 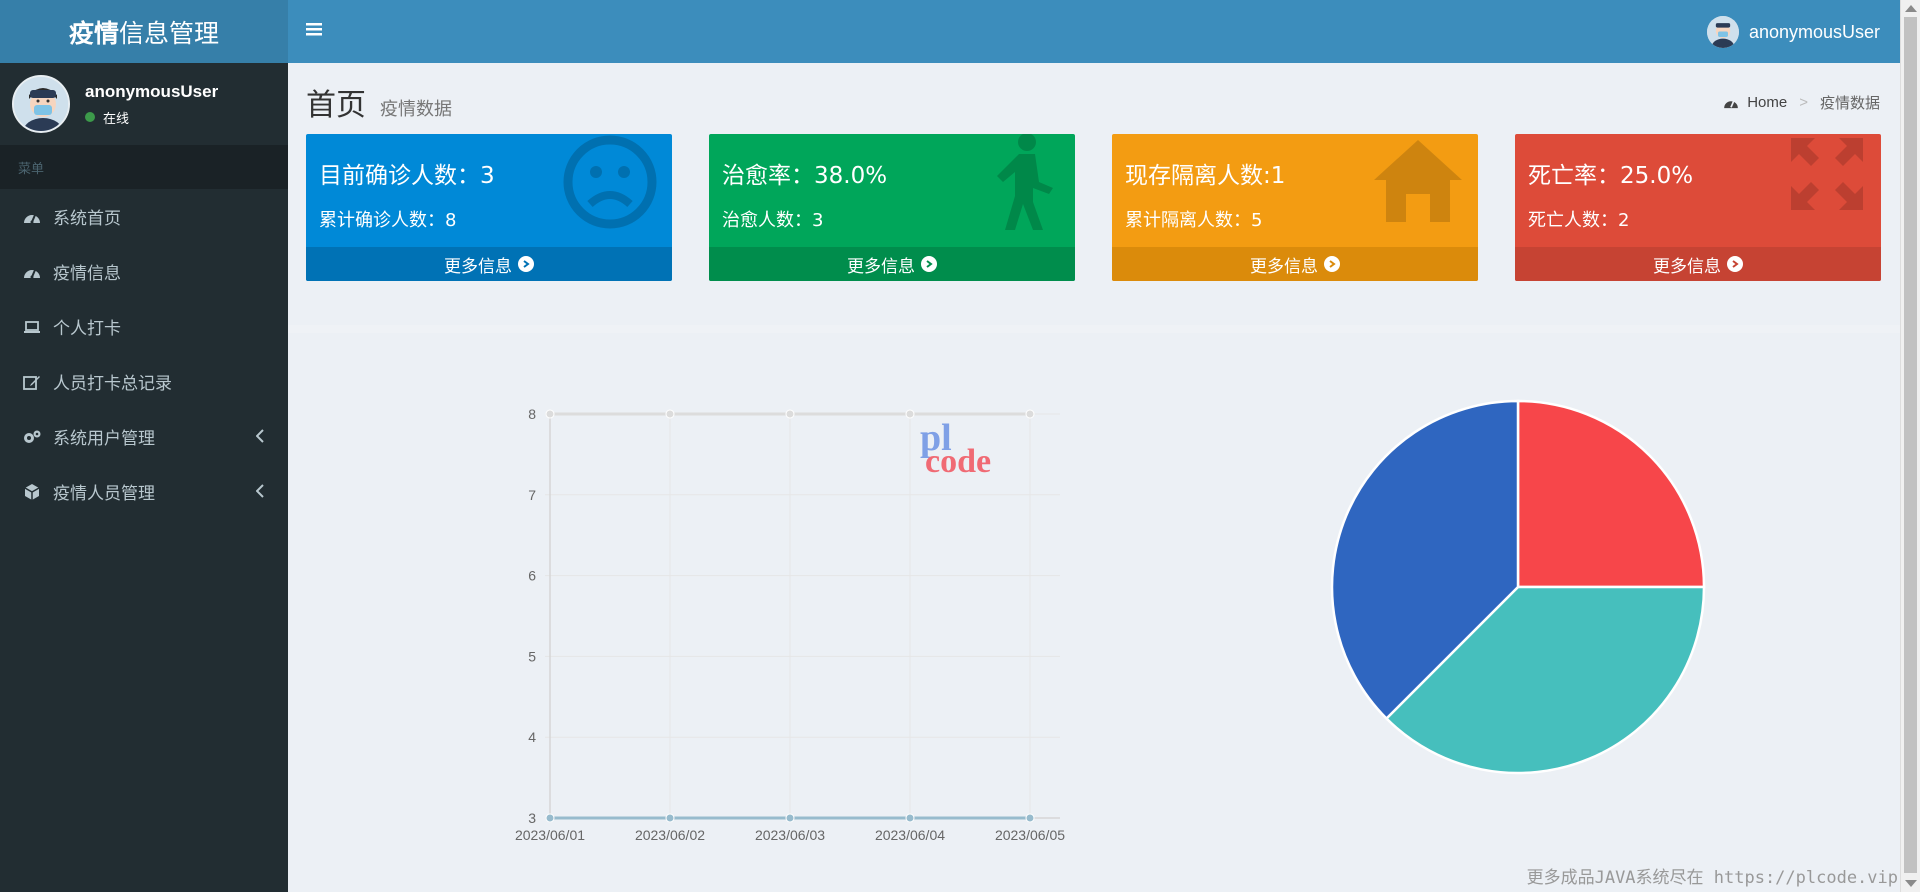 I want to click on menu-header: 菜单, so click(x=144, y=167).